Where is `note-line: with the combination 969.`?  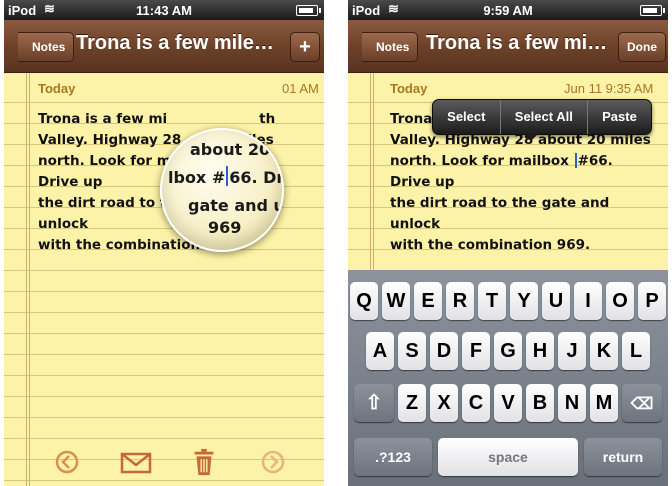 note-line: with the combination 969. is located at coordinates (490, 245).